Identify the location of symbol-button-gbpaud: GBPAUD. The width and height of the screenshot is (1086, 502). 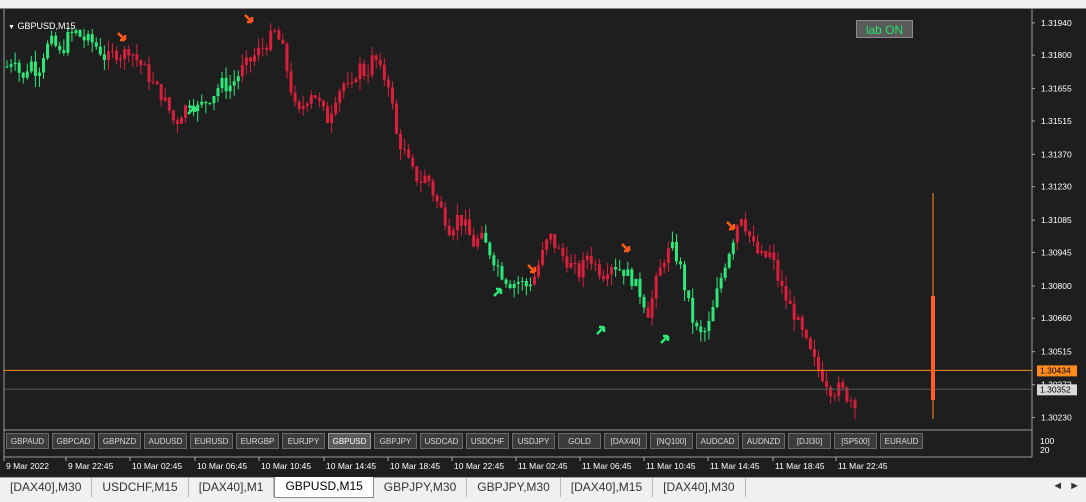
(27, 441).